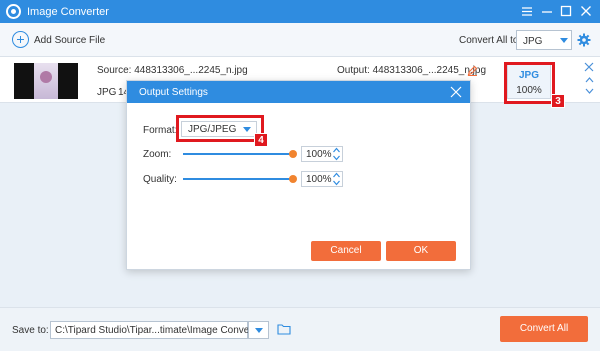  What do you see at coordinates (46, 81) in the screenshot?
I see `image-thumbnail` at bounding box center [46, 81].